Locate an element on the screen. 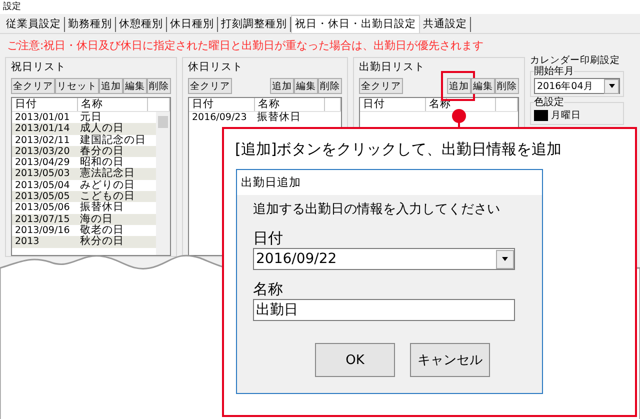 This screenshot has height=419, width=640. tab: 休憩種別 is located at coordinates (141, 24).